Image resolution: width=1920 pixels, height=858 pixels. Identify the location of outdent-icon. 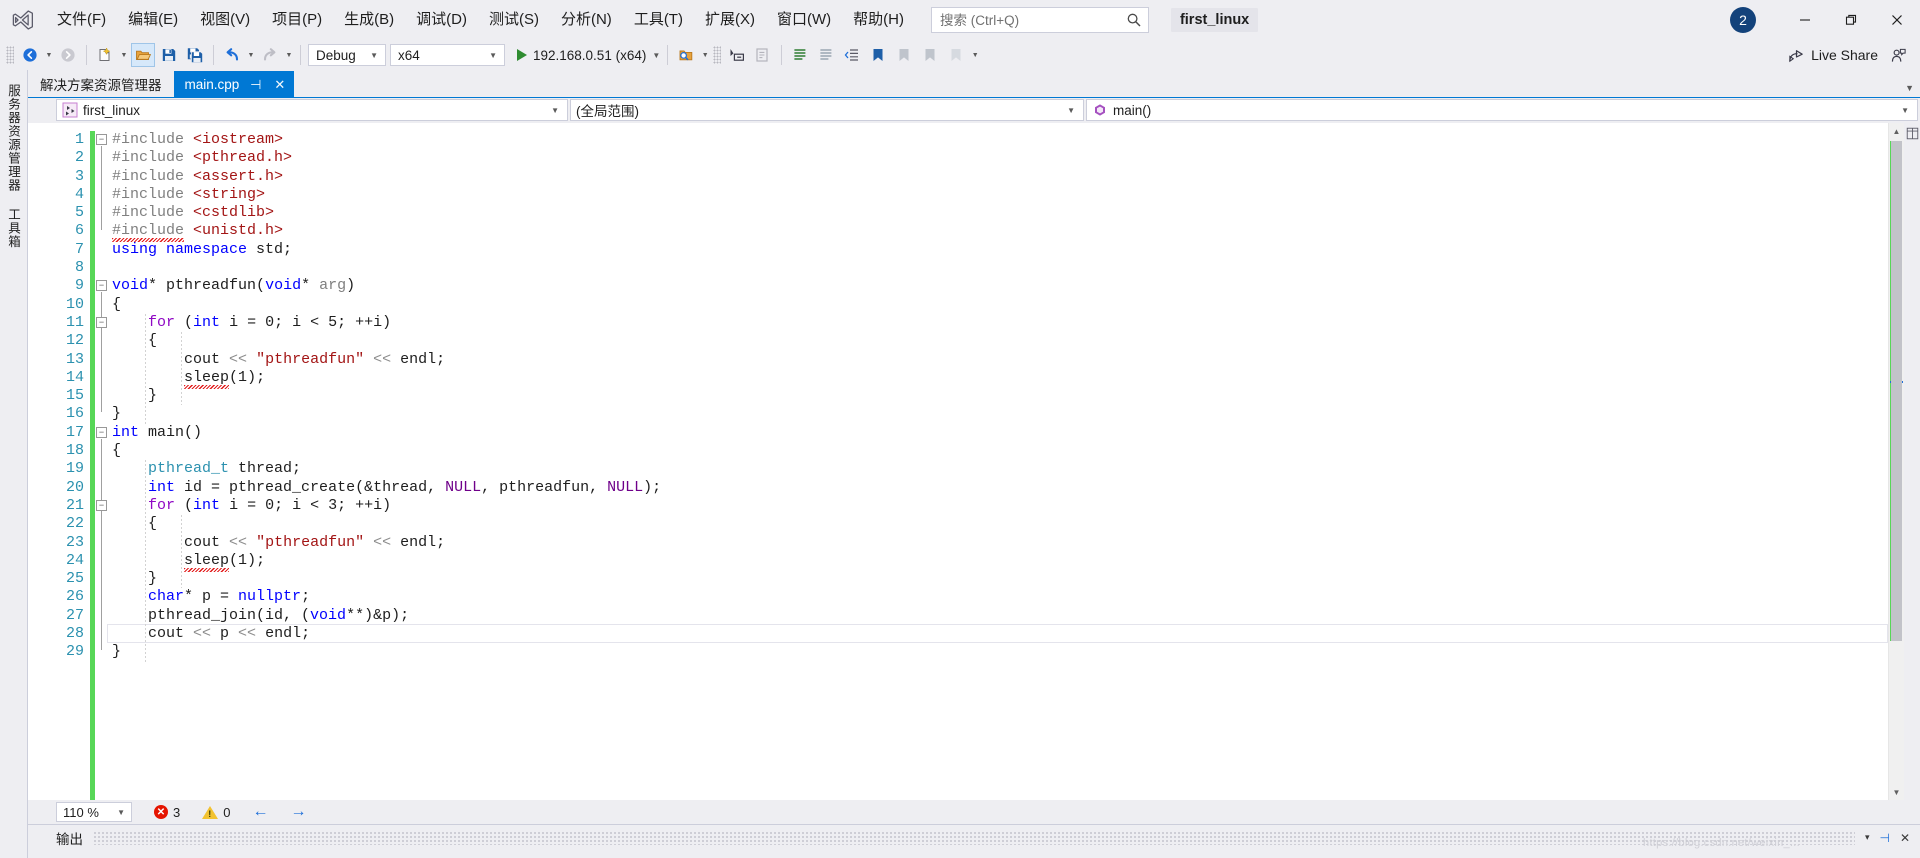
(852, 55).